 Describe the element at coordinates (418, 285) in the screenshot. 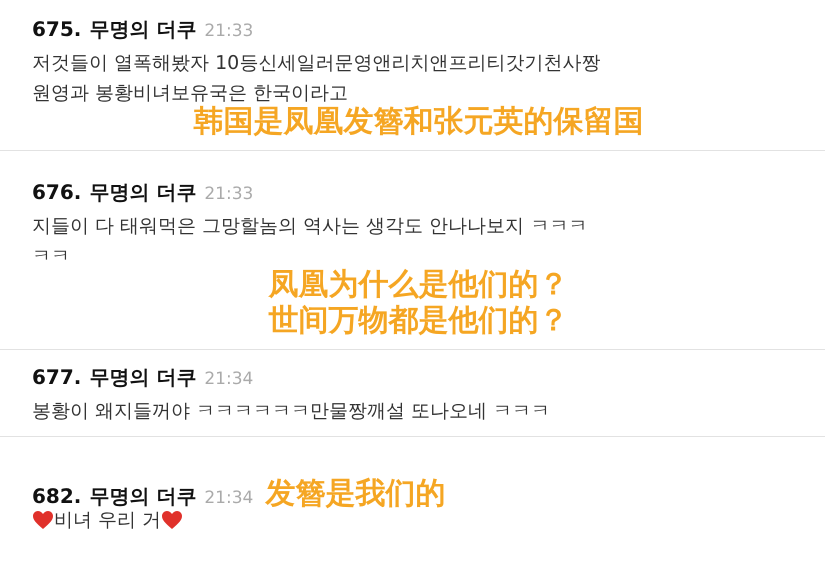

I see `caption: 凤凰为什么是他们的？` at that location.